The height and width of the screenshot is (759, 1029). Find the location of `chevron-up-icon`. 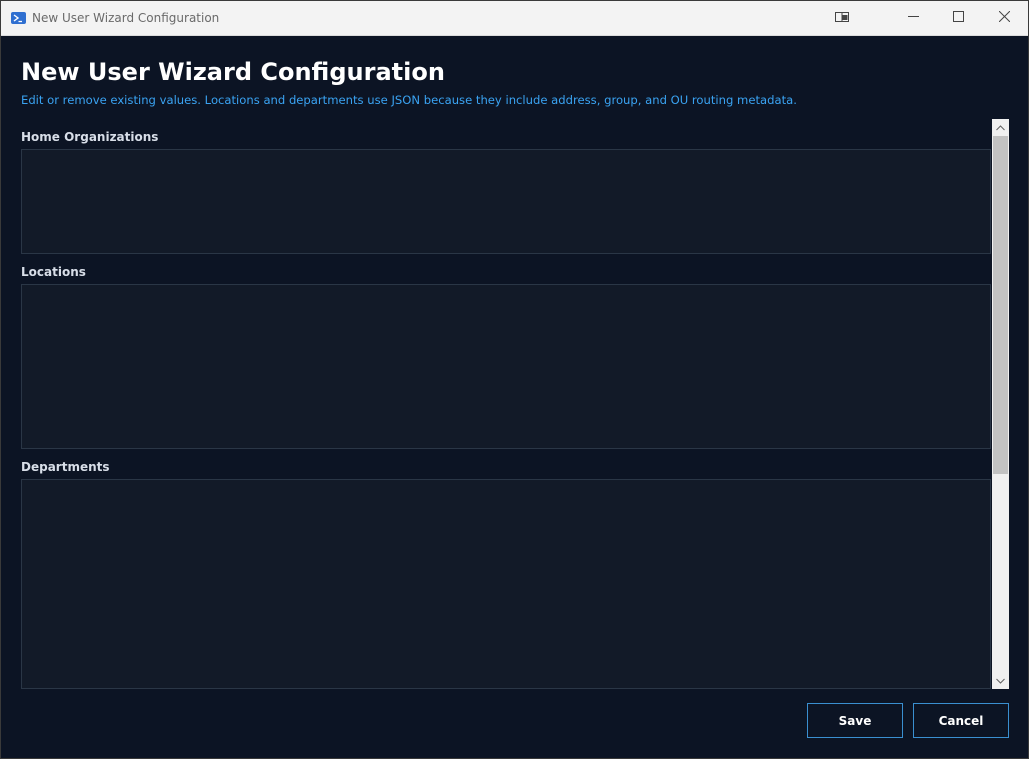

chevron-up-icon is located at coordinates (1000, 128).